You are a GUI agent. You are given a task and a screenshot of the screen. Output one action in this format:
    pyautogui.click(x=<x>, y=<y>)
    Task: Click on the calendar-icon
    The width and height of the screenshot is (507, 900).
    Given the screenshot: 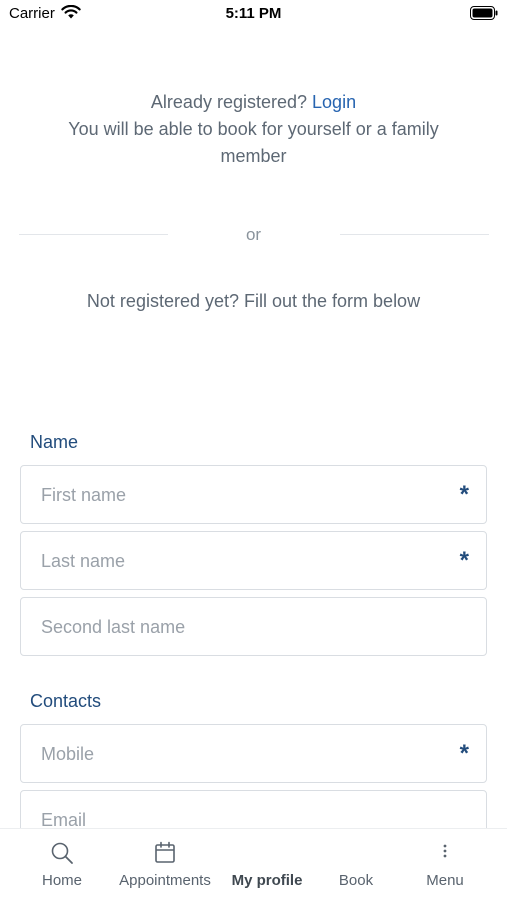 What is the action you would take?
    pyautogui.click(x=165, y=852)
    